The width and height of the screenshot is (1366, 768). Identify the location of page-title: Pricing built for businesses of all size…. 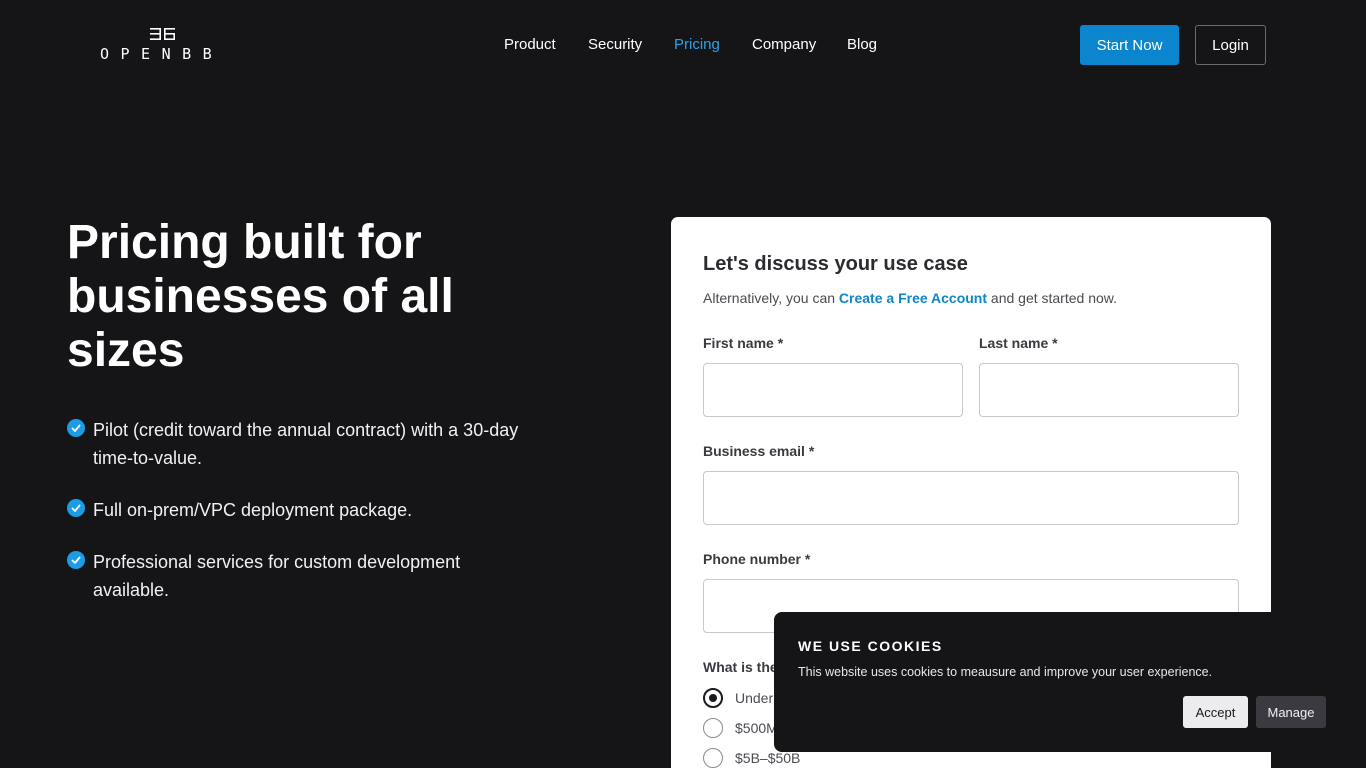
(260, 296).